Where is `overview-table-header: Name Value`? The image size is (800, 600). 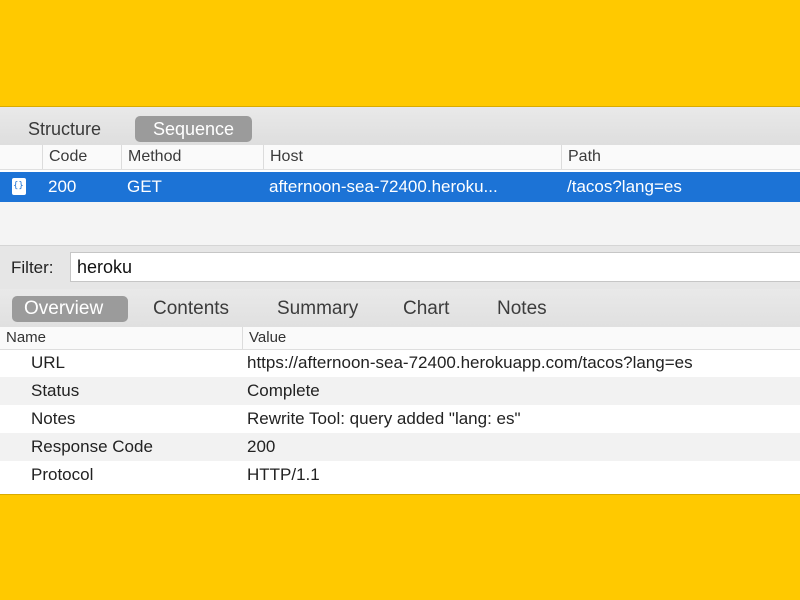 overview-table-header: Name Value is located at coordinates (400, 338).